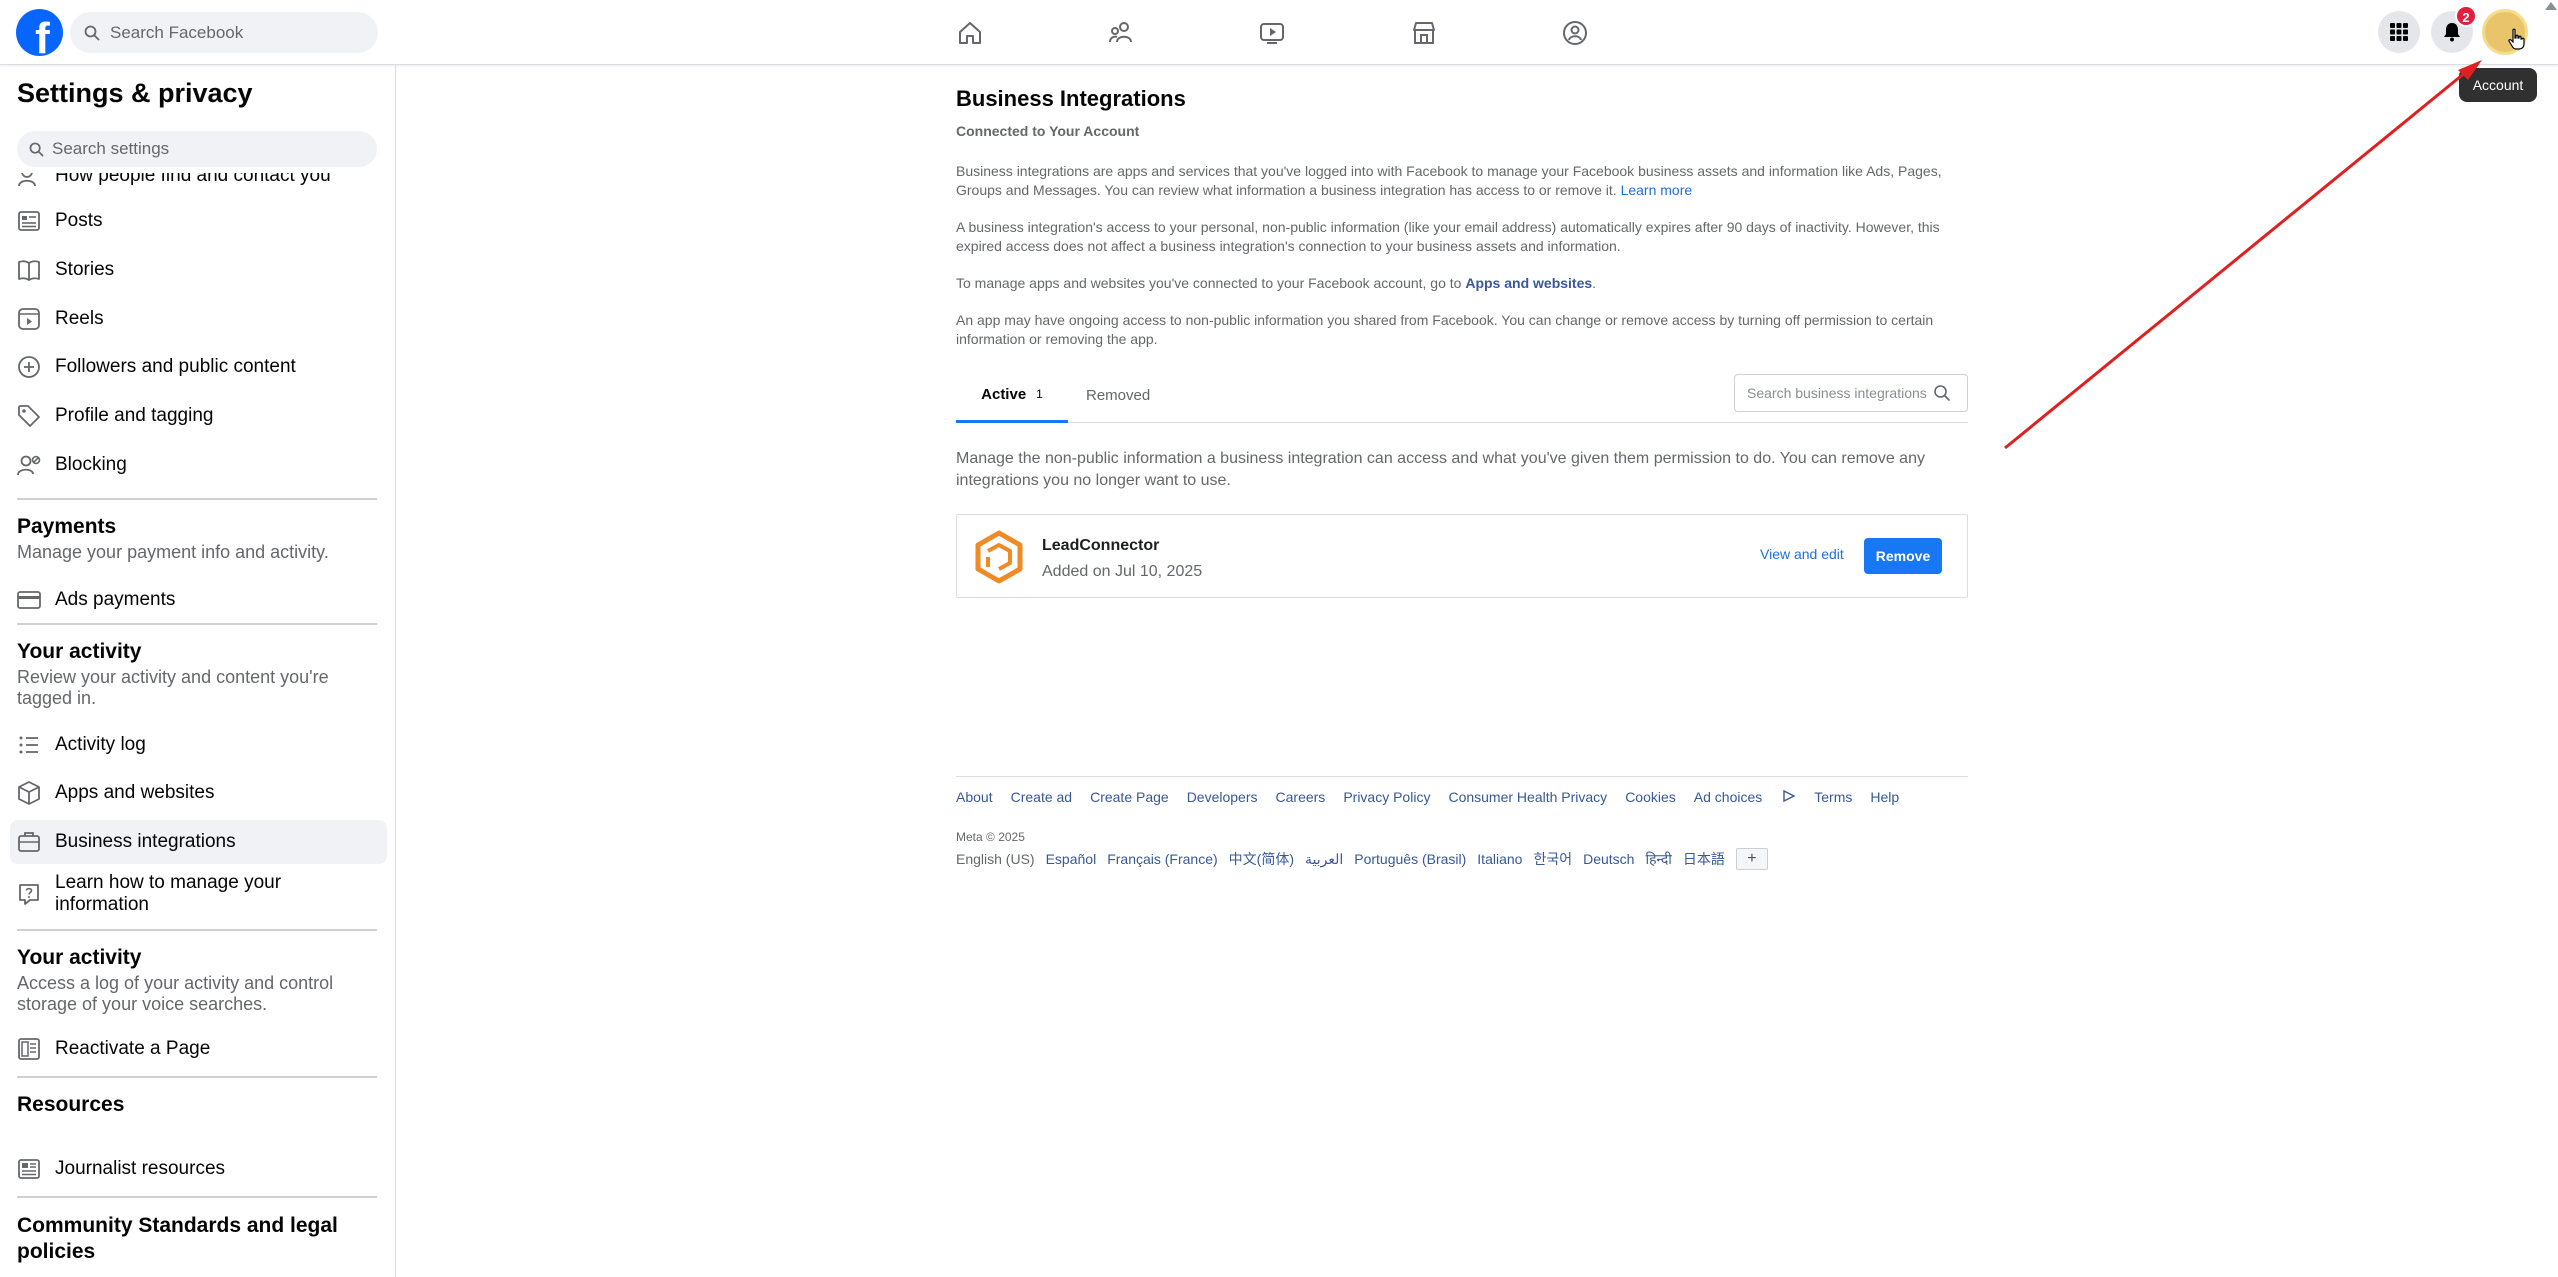 The height and width of the screenshot is (1277, 2558). Describe the element at coordinates (198, 793) in the screenshot. I see `sidebar-item-apps-websites: Apps and websites` at that location.